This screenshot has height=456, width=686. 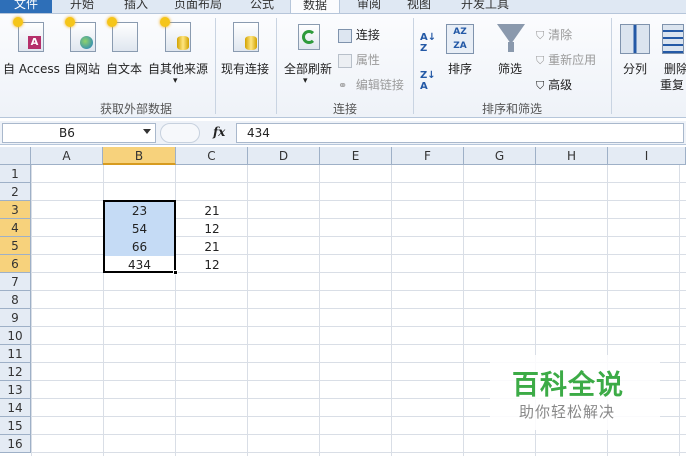 I want to click on column-header: H, so click(x=572, y=156).